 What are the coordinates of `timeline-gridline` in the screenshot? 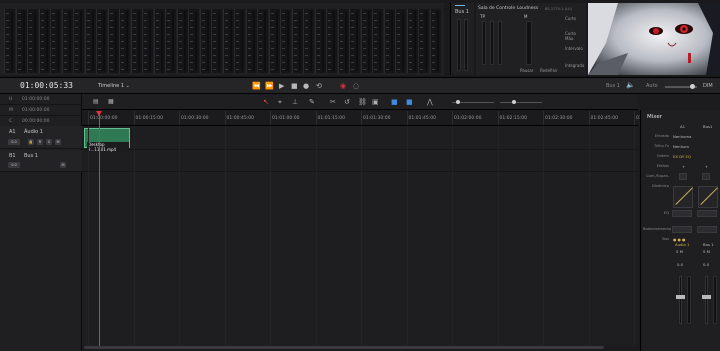 It's located at (634, 236).